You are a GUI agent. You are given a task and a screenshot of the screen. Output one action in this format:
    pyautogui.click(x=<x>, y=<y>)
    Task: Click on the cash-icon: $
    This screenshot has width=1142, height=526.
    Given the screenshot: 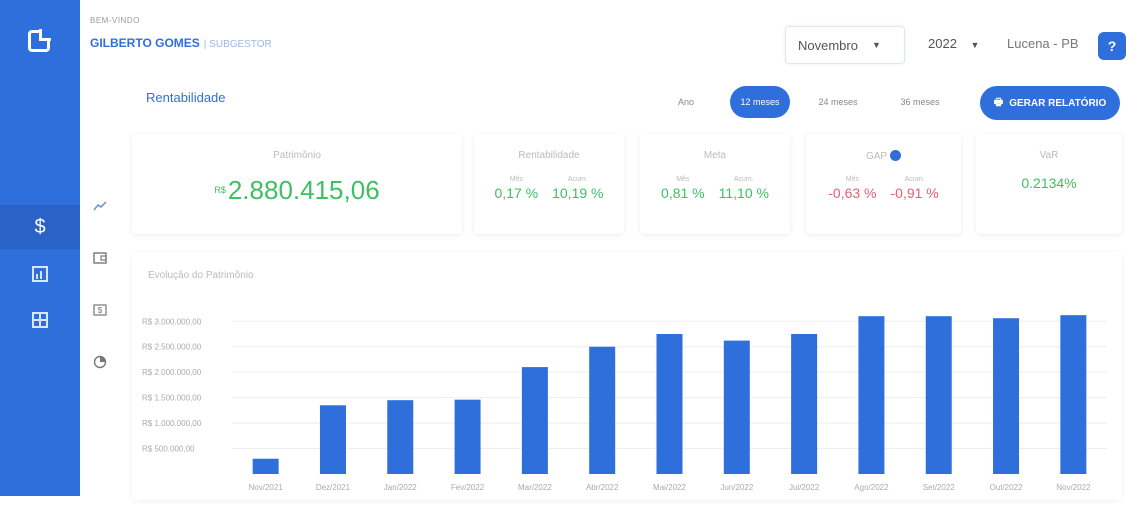 What is the action you would take?
    pyautogui.click(x=100, y=310)
    